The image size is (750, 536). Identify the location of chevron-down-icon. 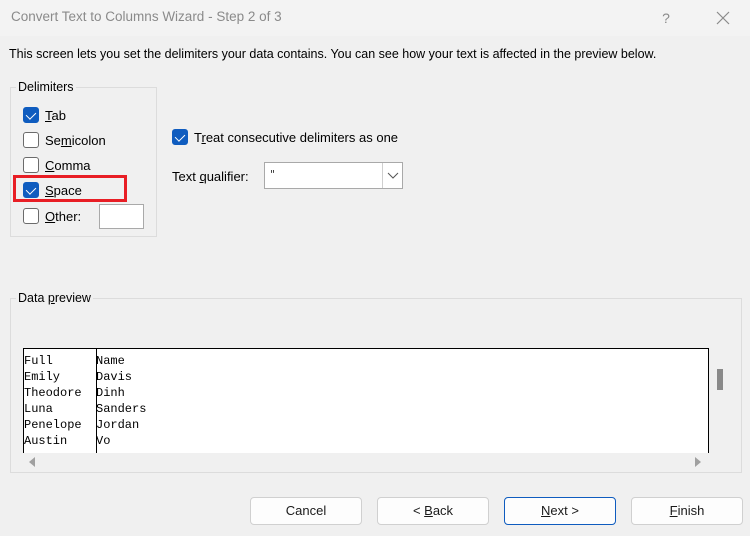
(393, 175).